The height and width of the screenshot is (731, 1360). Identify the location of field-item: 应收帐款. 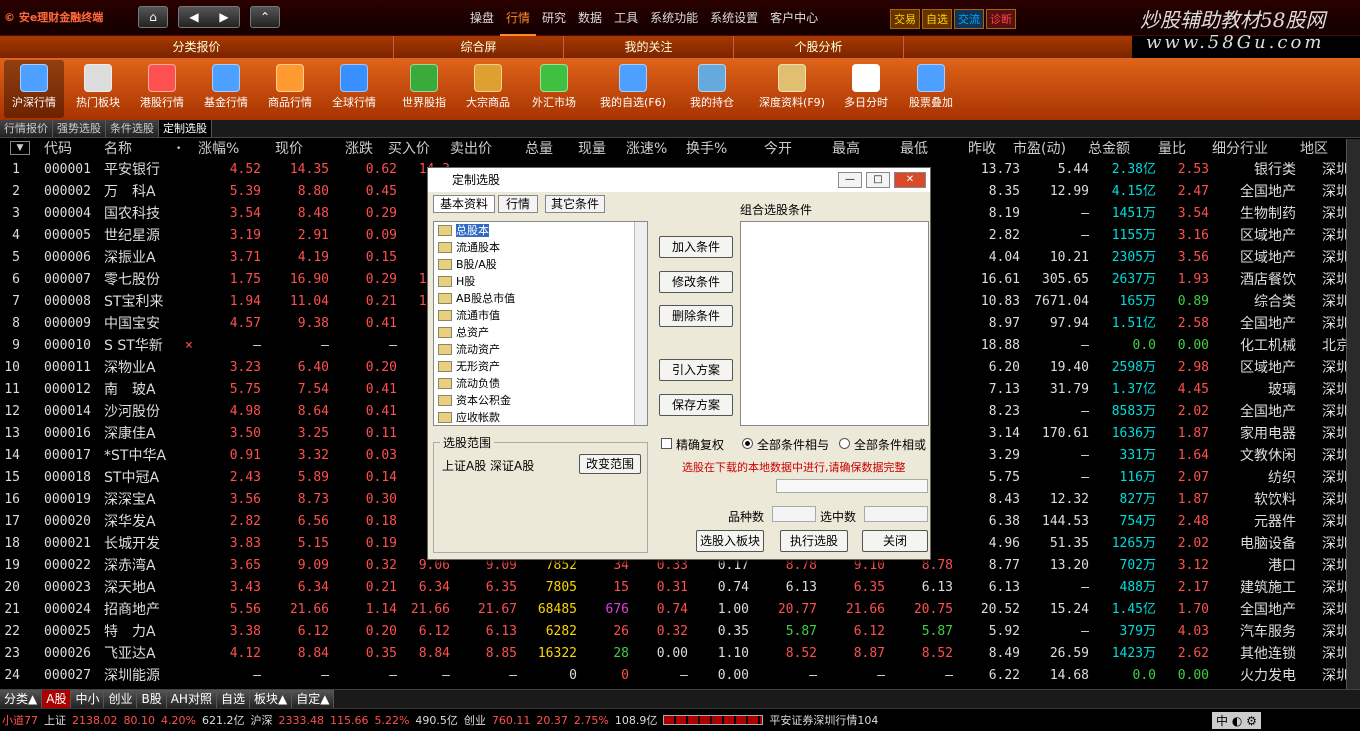
(540, 417).